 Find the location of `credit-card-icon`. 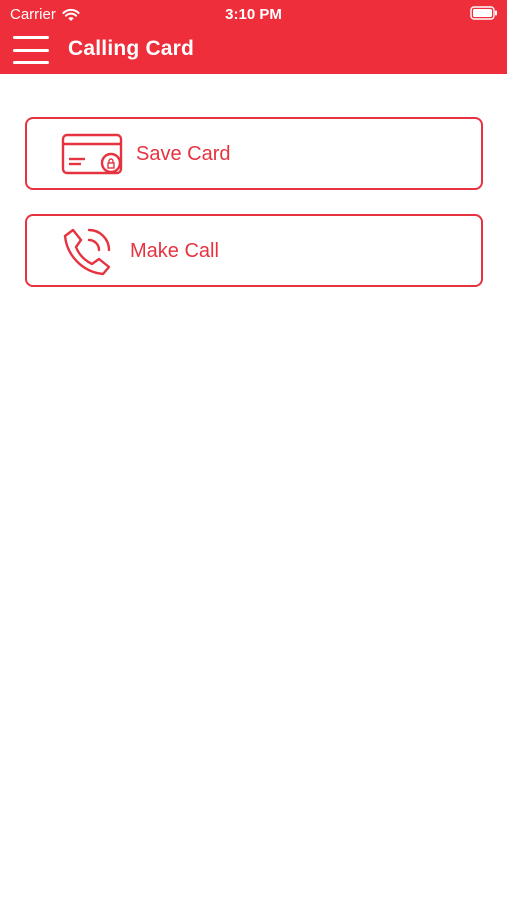

credit-card-icon is located at coordinates (92, 154).